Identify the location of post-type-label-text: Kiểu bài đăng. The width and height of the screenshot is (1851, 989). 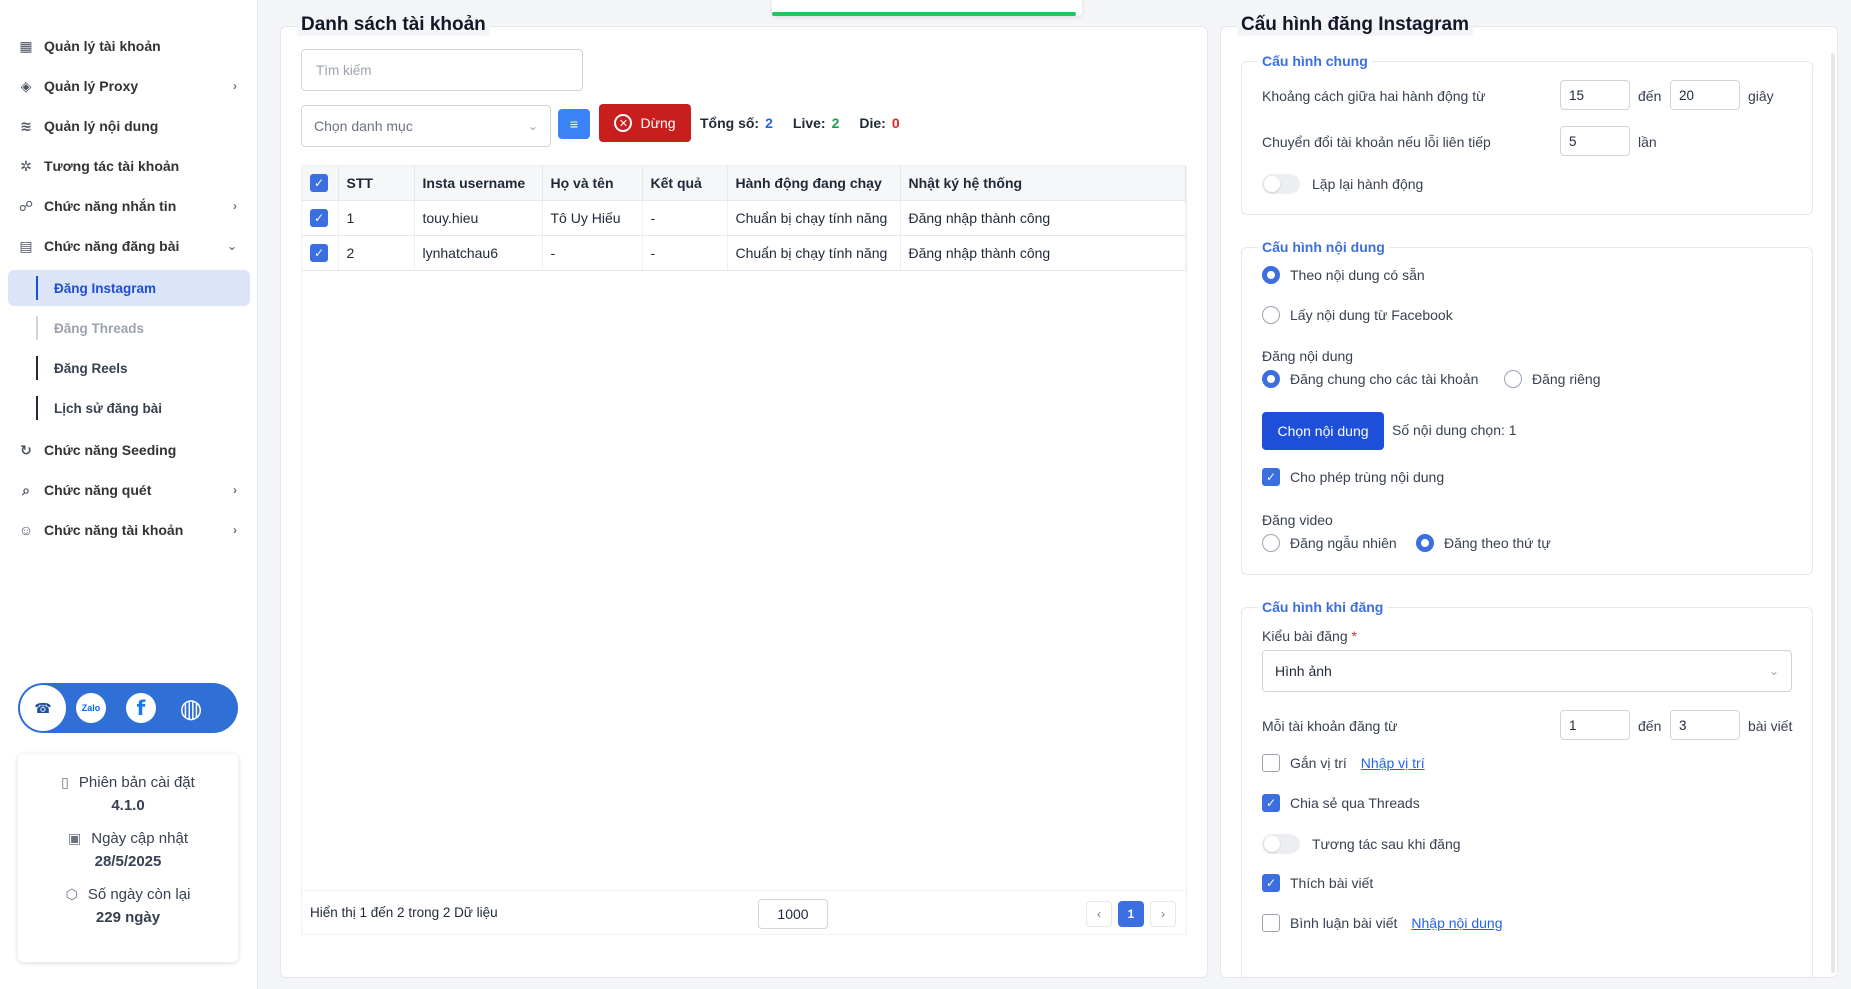
(1305, 636).